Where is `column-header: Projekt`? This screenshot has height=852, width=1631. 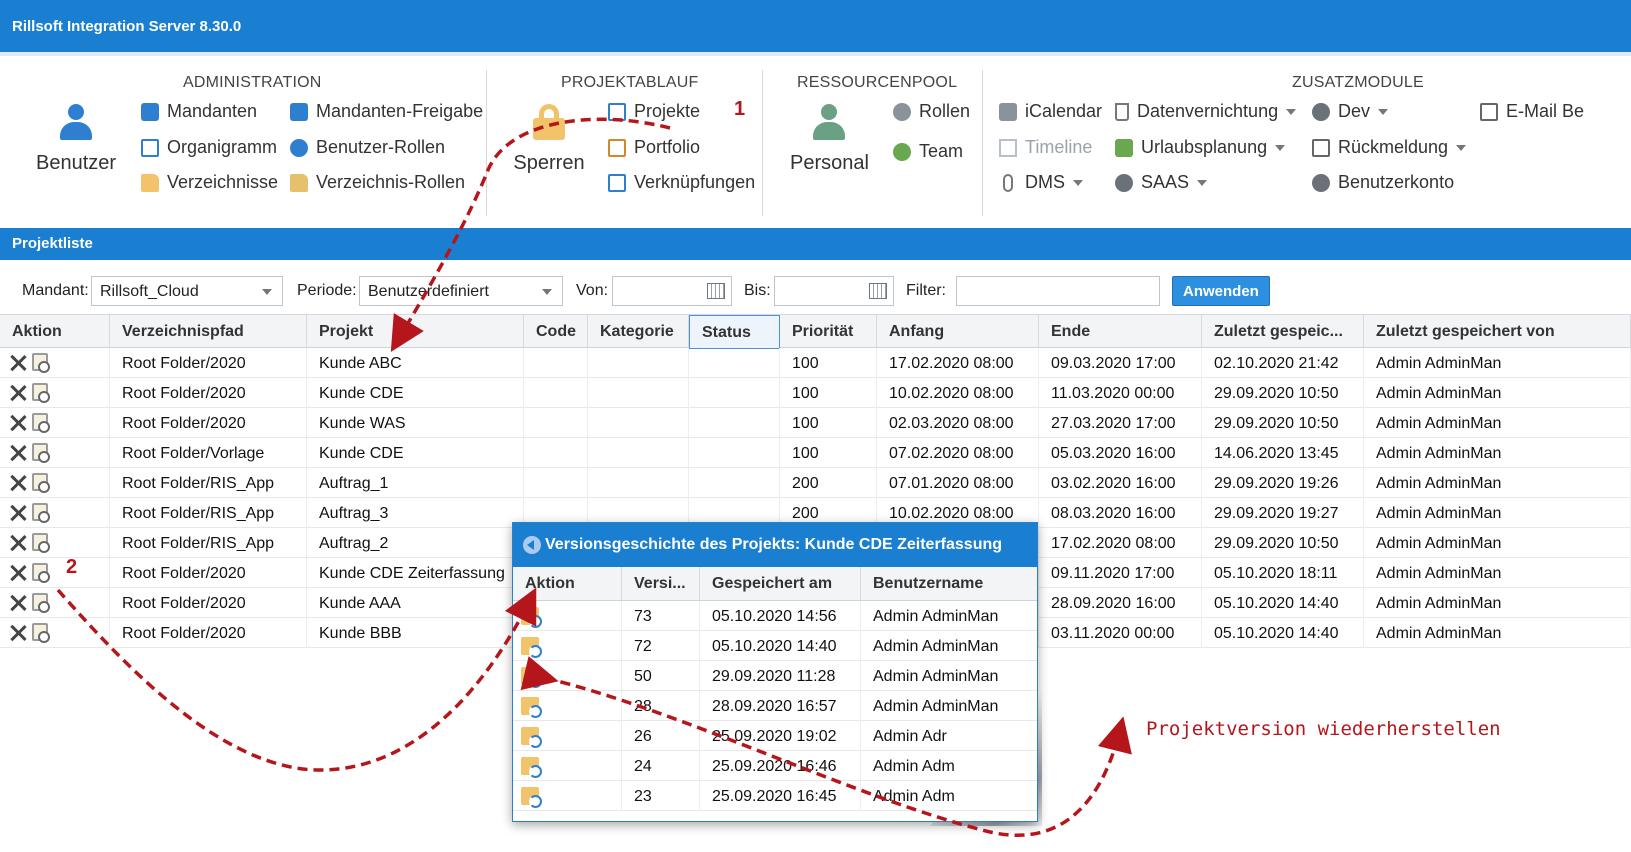 column-header: Projekt is located at coordinates (415, 332).